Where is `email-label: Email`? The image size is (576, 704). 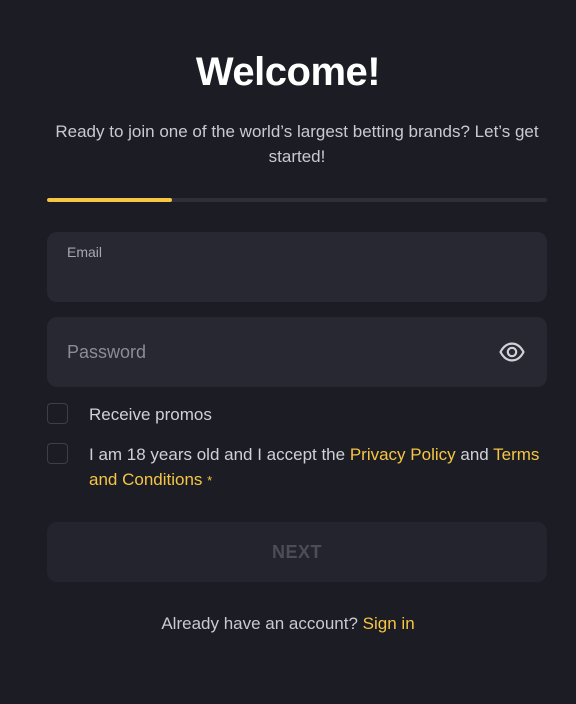 email-label: Email is located at coordinates (85, 252).